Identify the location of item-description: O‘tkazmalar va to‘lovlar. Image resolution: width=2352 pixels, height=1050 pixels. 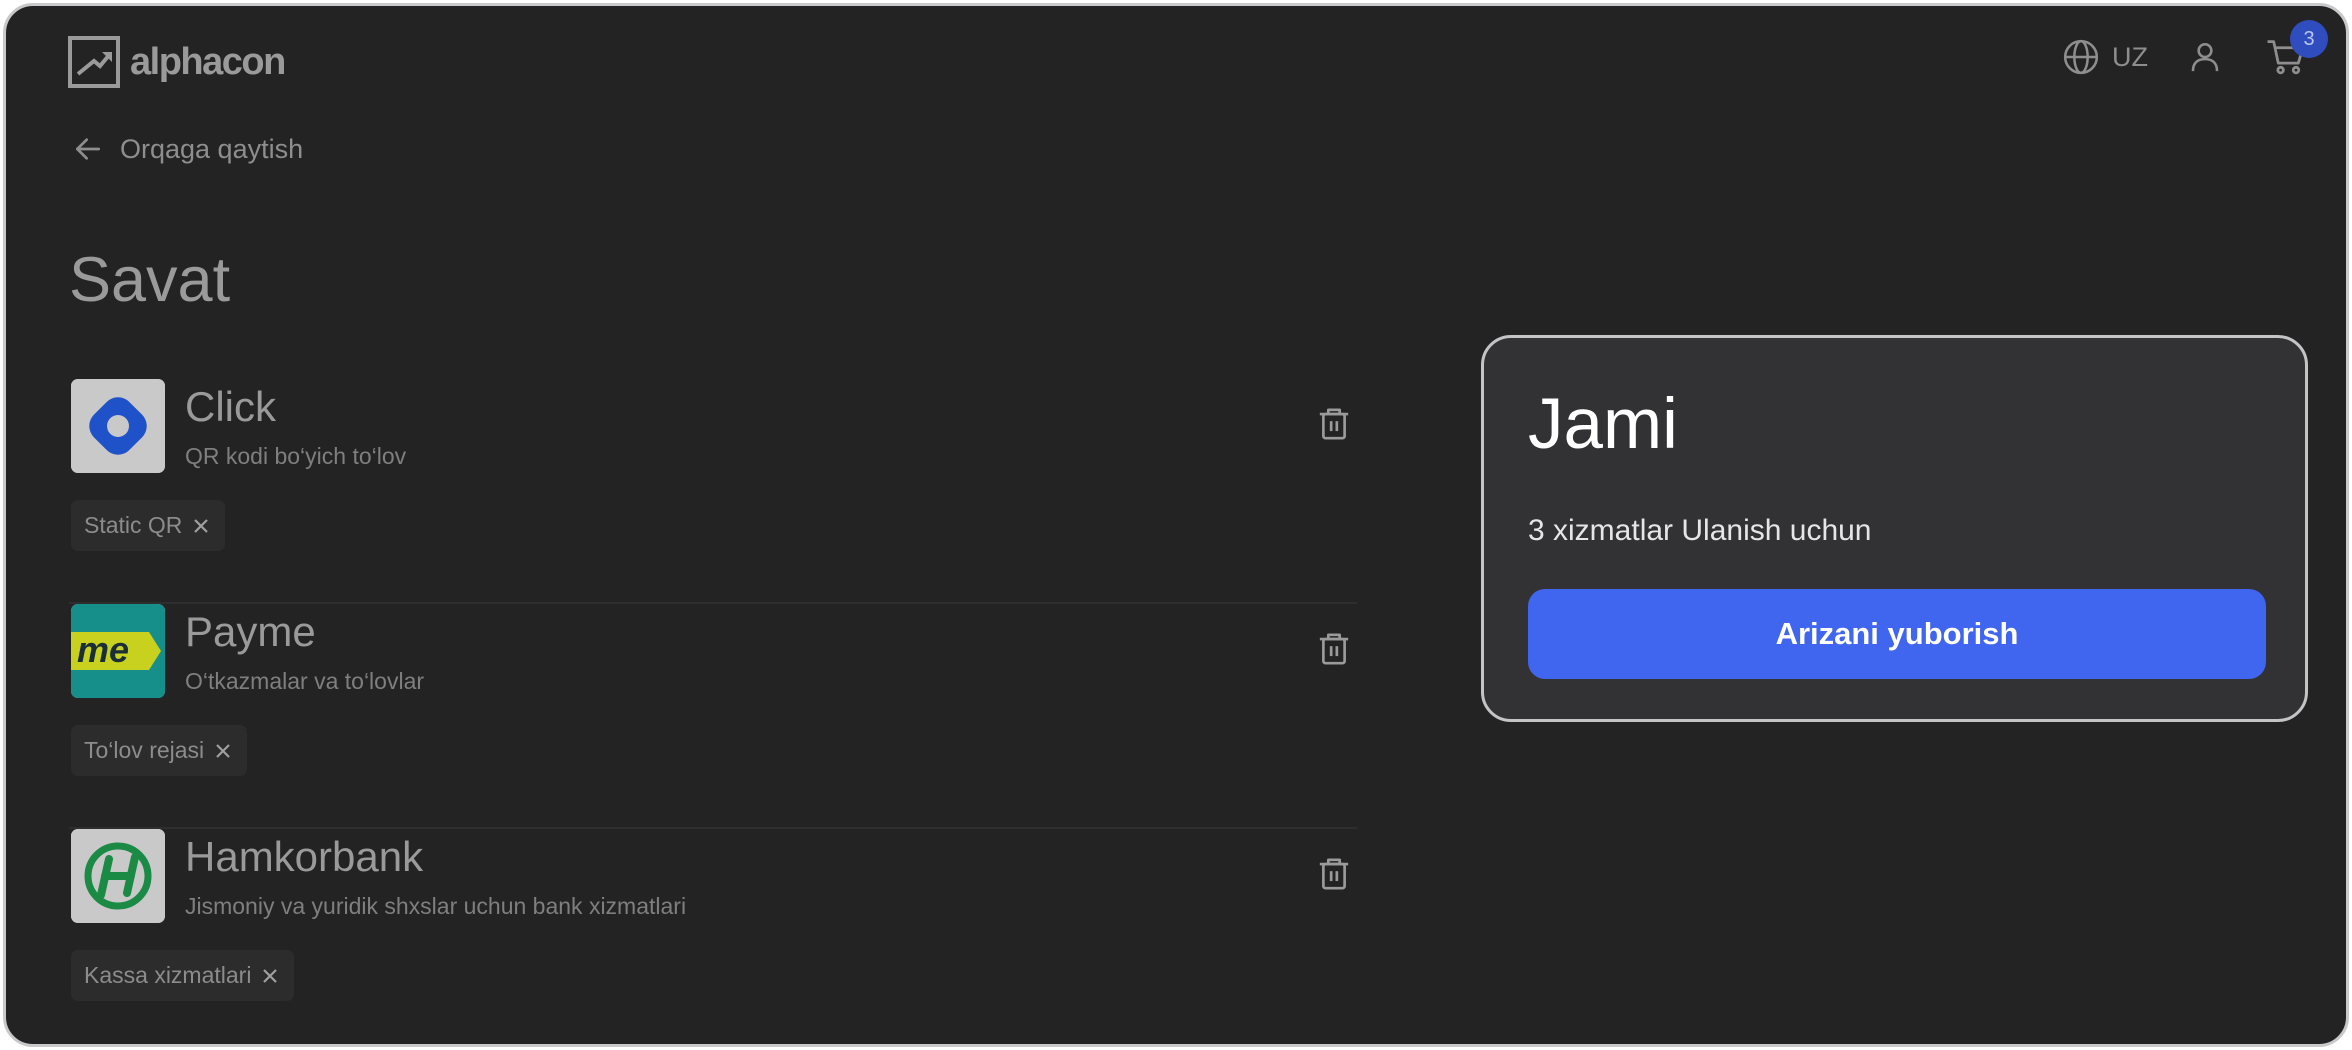
(305, 681).